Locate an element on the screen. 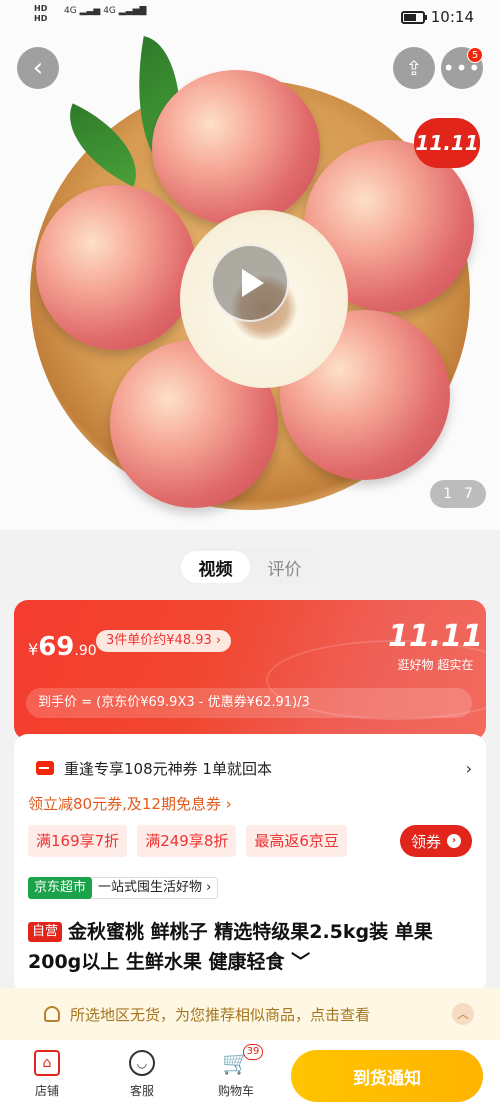 Image resolution: width=500 pixels, height=1111 pixels. play-icon is located at coordinates (253, 283).